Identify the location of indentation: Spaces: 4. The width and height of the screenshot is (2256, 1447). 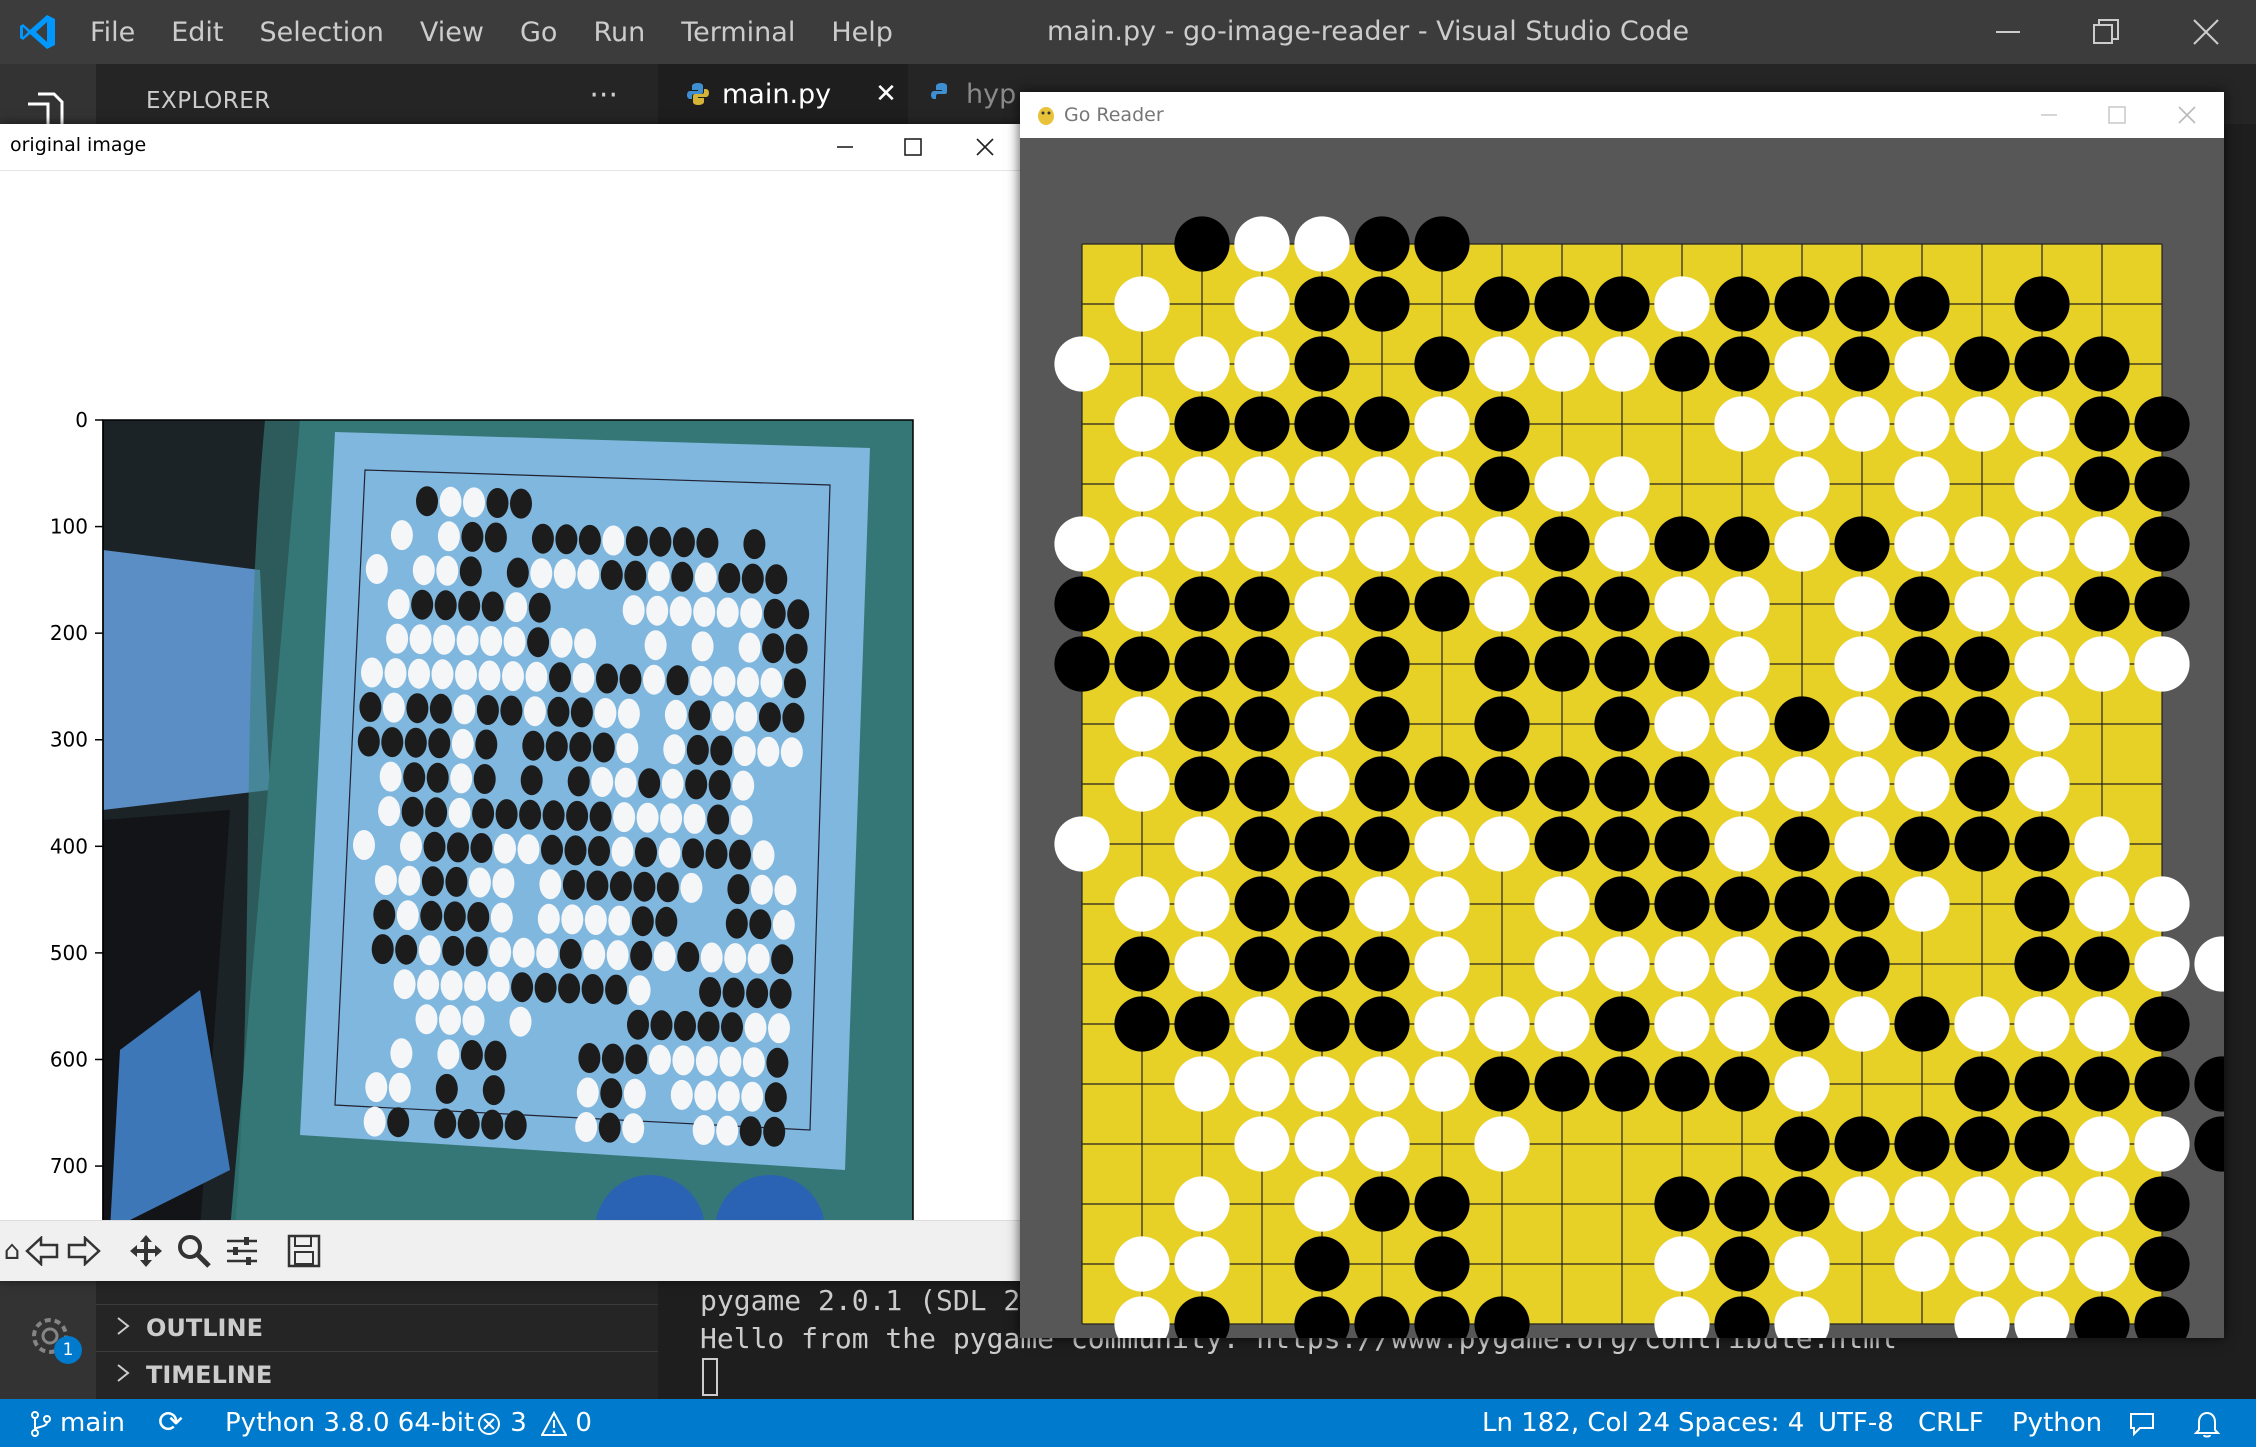
(1741, 1423).